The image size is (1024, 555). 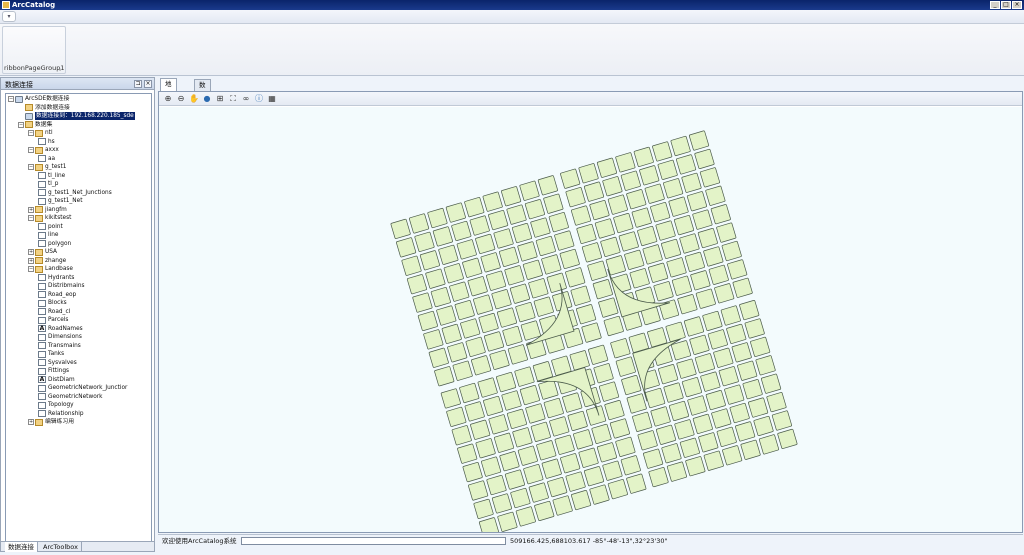 What do you see at coordinates (233, 99) in the screenshot?
I see `fixed-zoom-icon: ⛶` at bounding box center [233, 99].